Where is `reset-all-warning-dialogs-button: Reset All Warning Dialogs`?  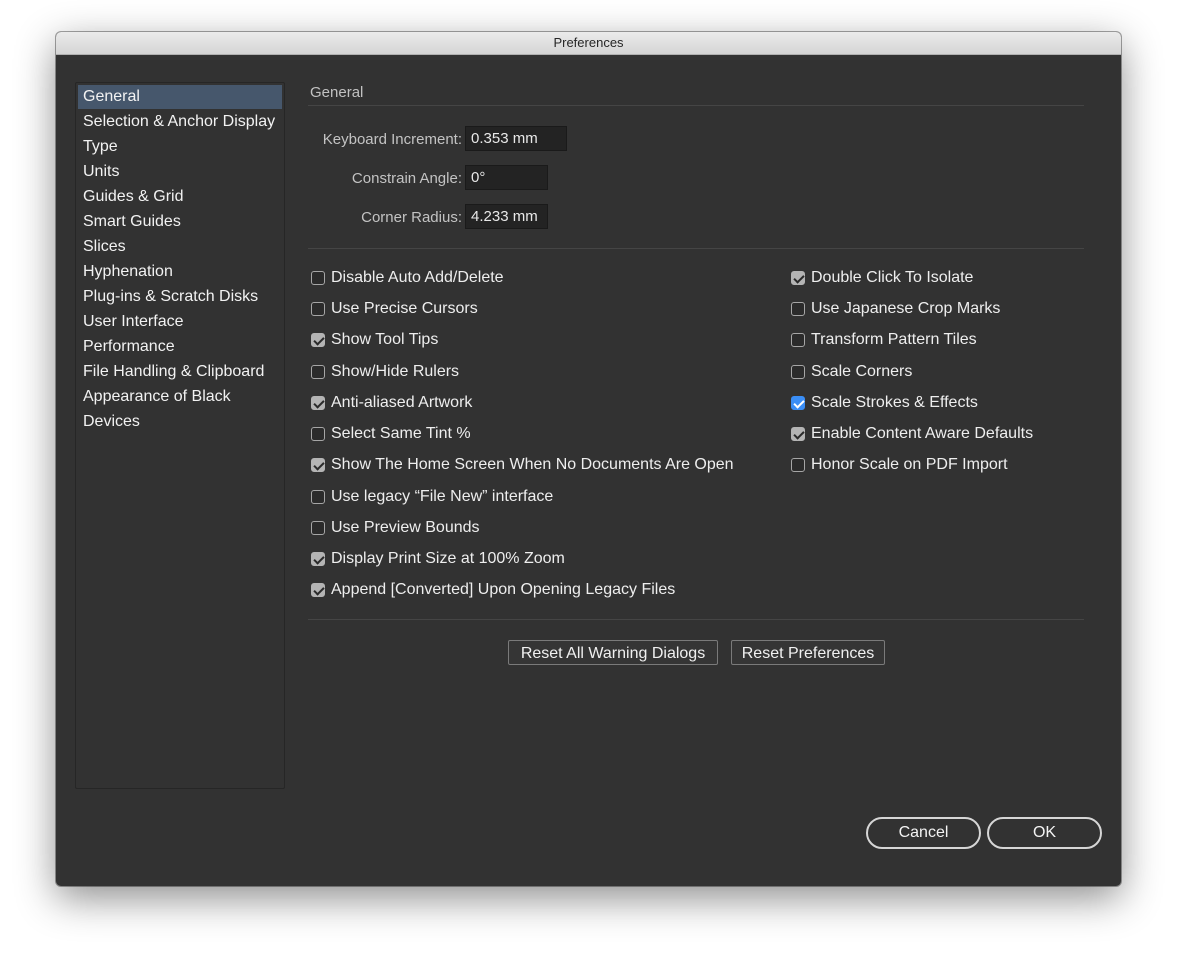 reset-all-warning-dialogs-button: Reset All Warning Dialogs is located at coordinates (613, 652).